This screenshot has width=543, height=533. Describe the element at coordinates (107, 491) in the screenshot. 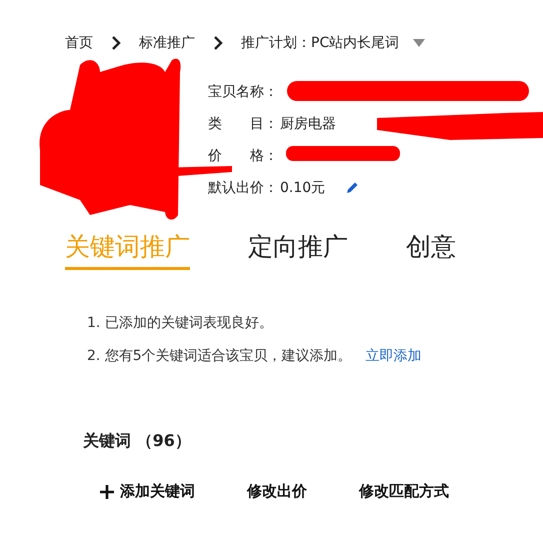

I see `plus-icon` at that location.